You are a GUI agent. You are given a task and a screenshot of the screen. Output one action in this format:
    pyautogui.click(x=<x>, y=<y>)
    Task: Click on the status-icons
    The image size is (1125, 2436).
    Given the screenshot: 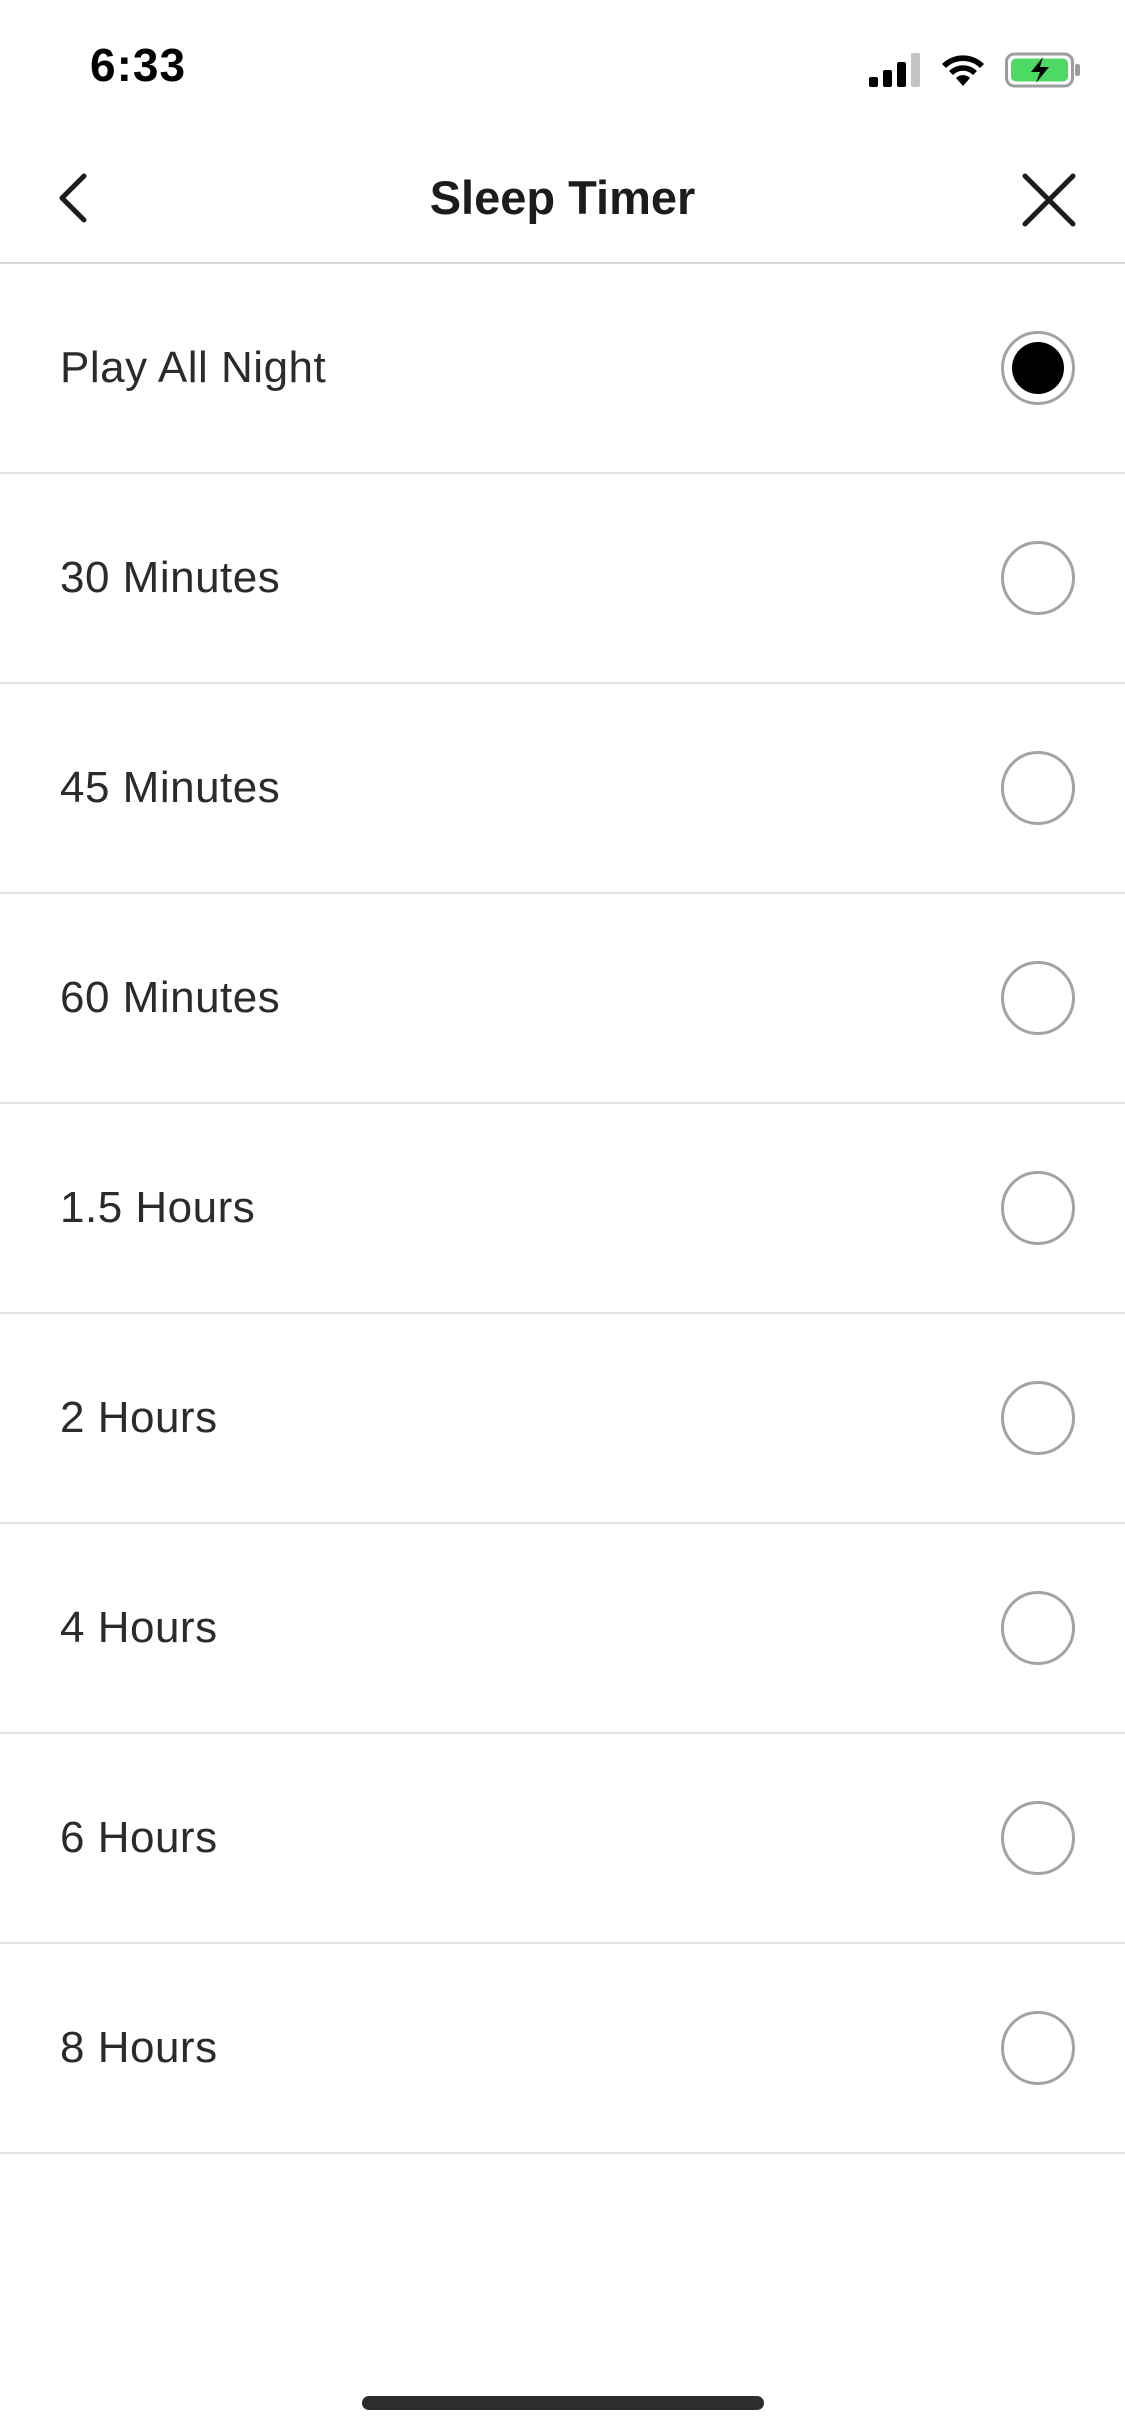 What is the action you would take?
    pyautogui.click(x=975, y=70)
    